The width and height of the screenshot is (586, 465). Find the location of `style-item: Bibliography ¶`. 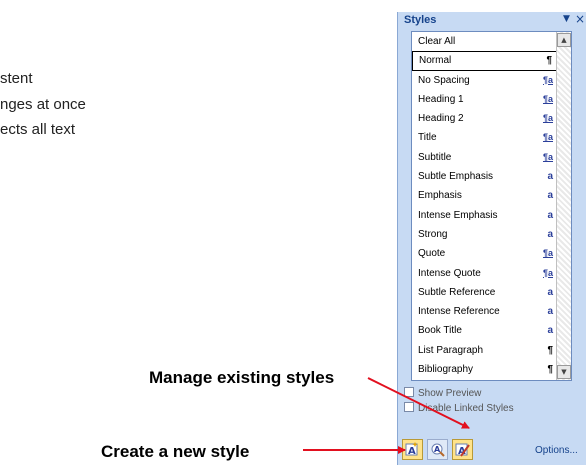

style-item: Bibliography ¶ is located at coordinates (484, 369).